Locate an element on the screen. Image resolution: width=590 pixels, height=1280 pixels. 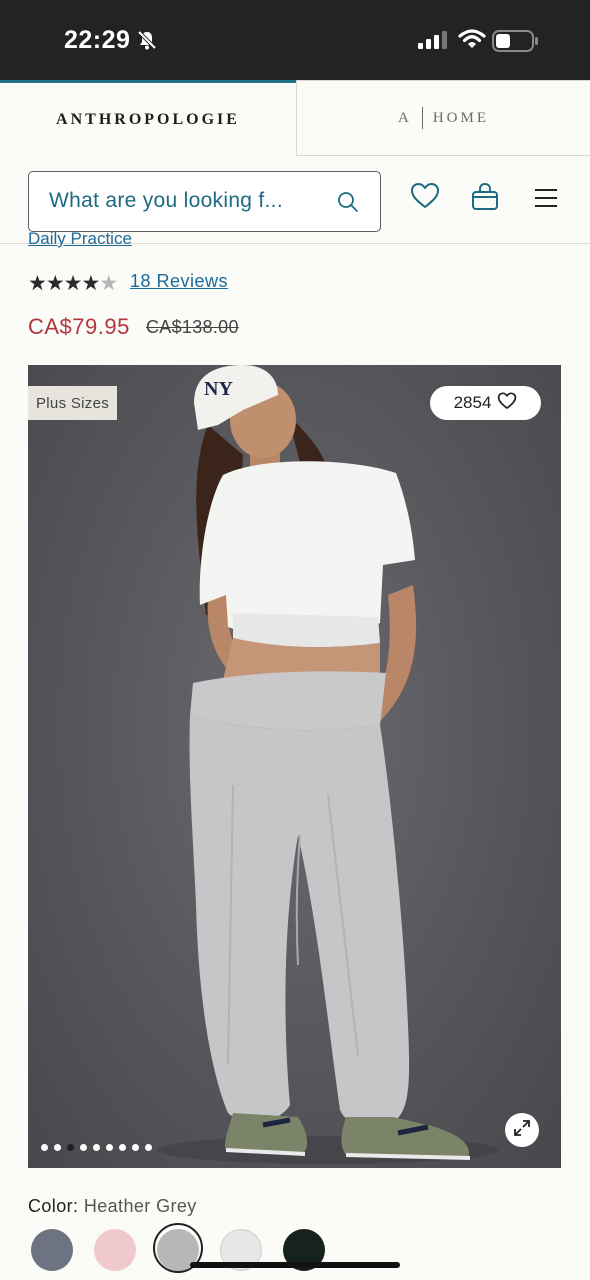
search-icon is located at coordinates (348, 204).